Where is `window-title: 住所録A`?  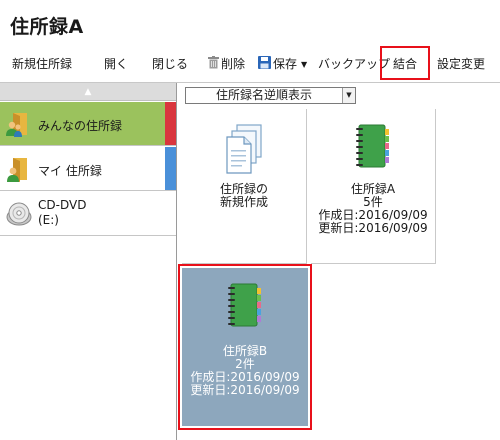 window-title: 住所録A is located at coordinates (47, 27).